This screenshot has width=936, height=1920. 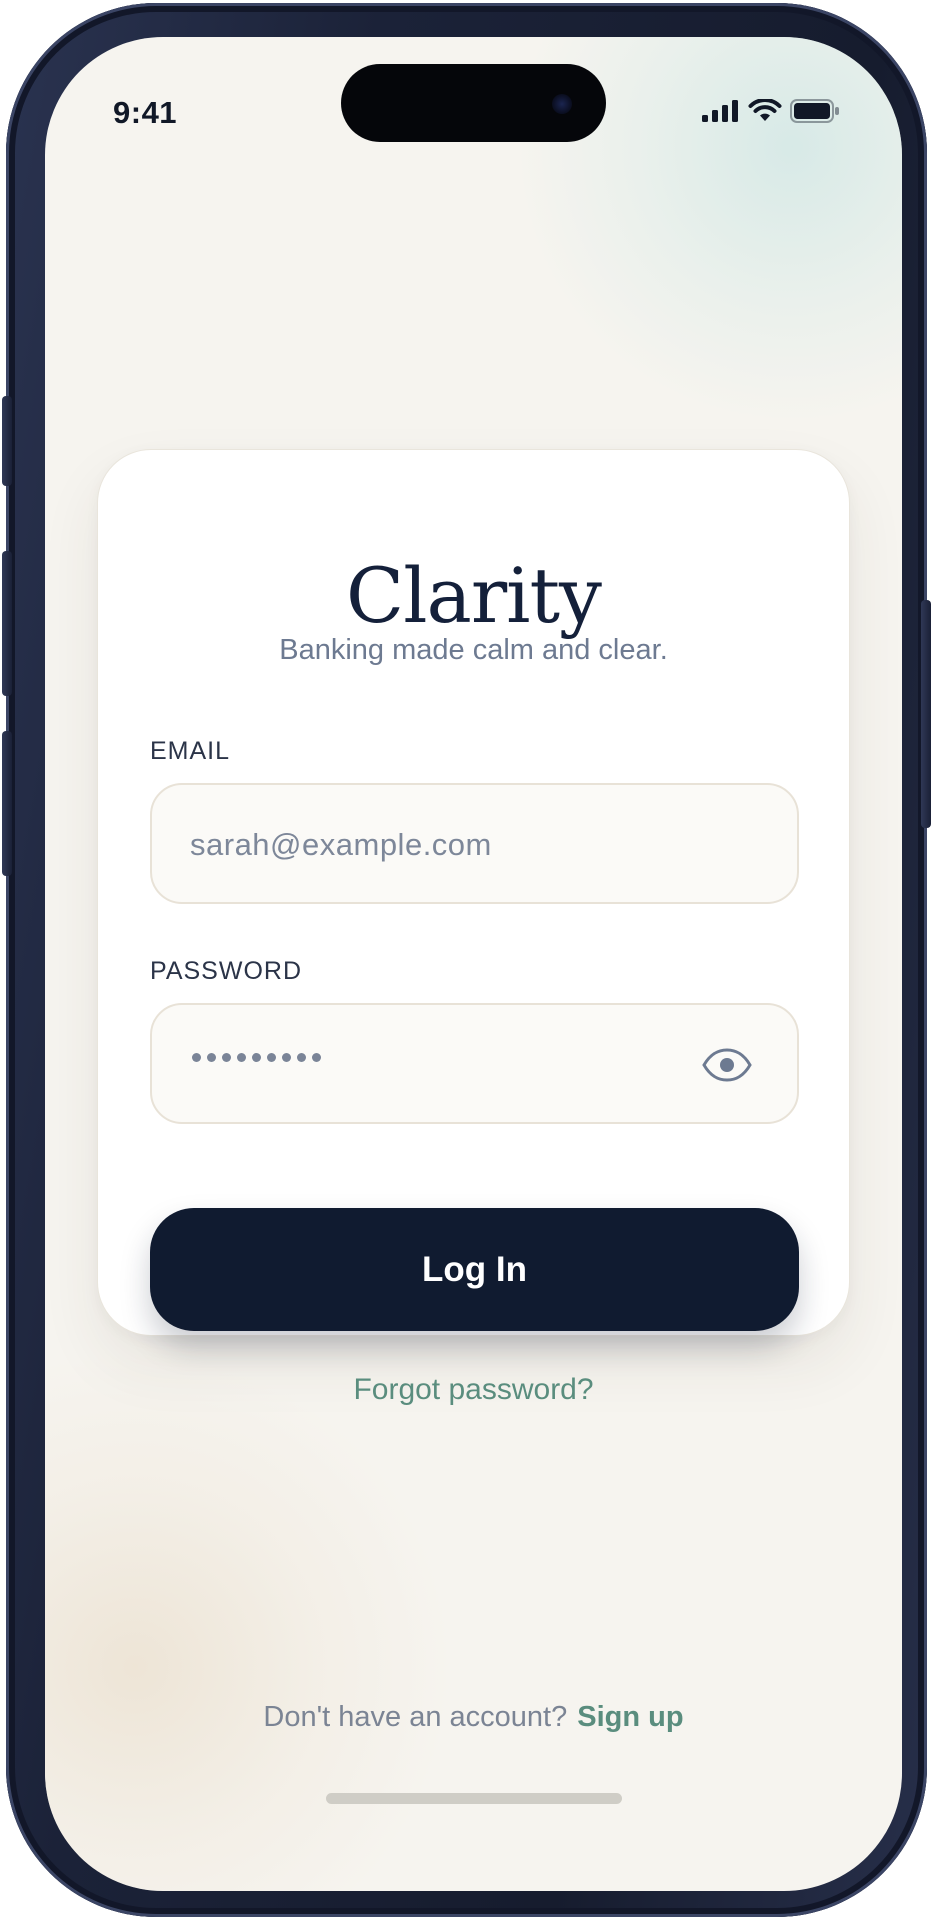 I want to click on app-tagline: Banking made calm and clear., so click(x=473, y=650).